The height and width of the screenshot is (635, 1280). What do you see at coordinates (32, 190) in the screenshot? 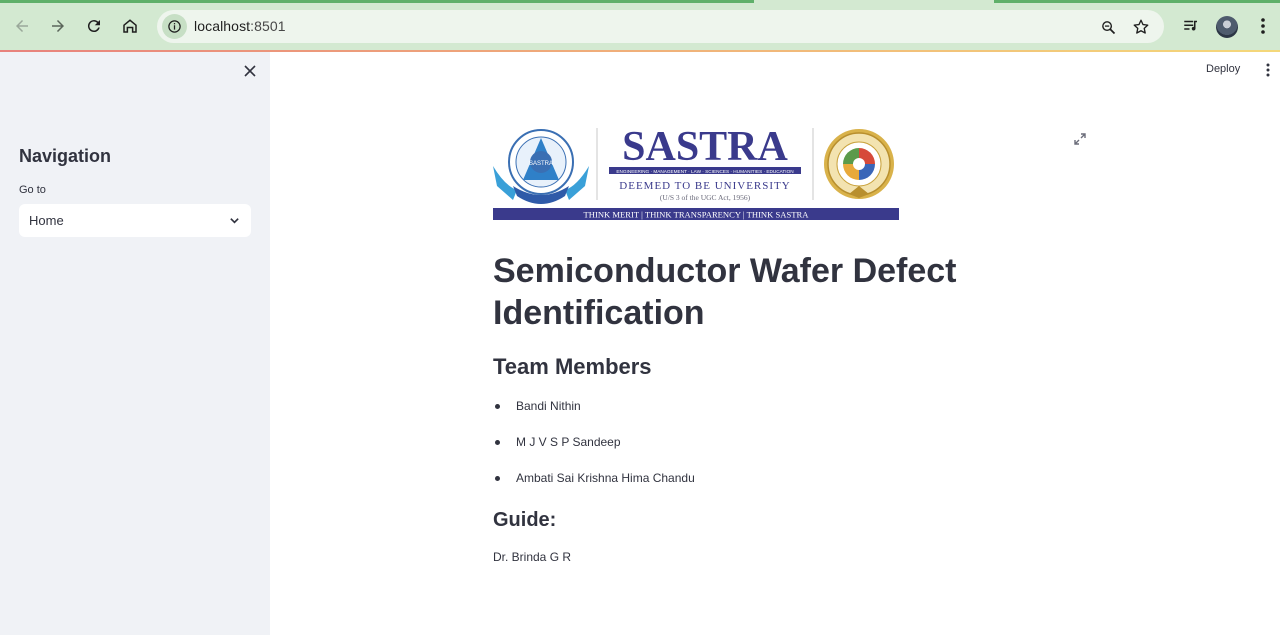
I see `goto-label: Go to` at bounding box center [32, 190].